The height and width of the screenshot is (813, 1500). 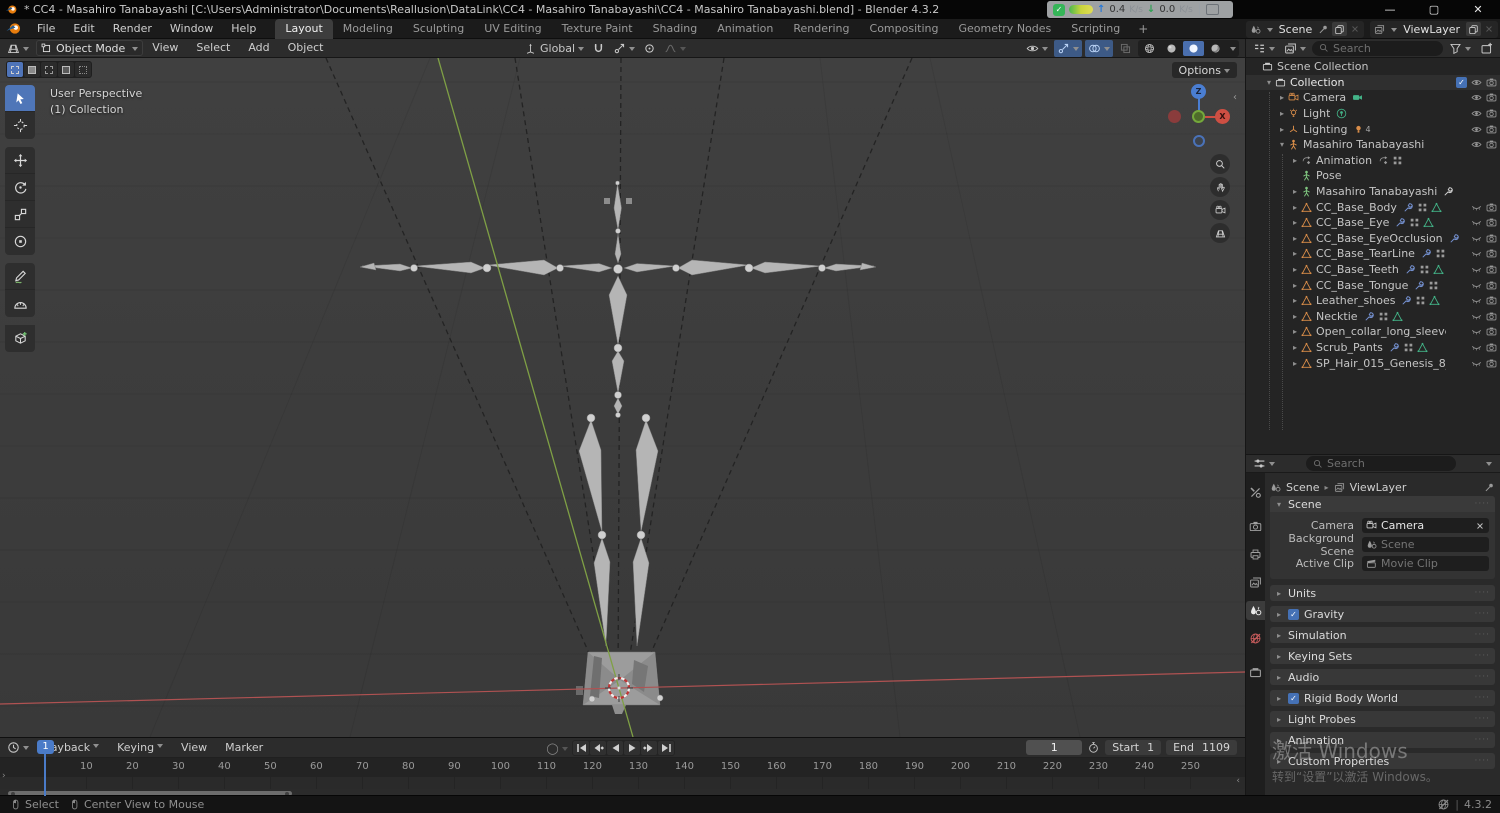 What do you see at coordinates (1174, 116) in the screenshot?
I see `gizmo-negative-x-axis` at bounding box center [1174, 116].